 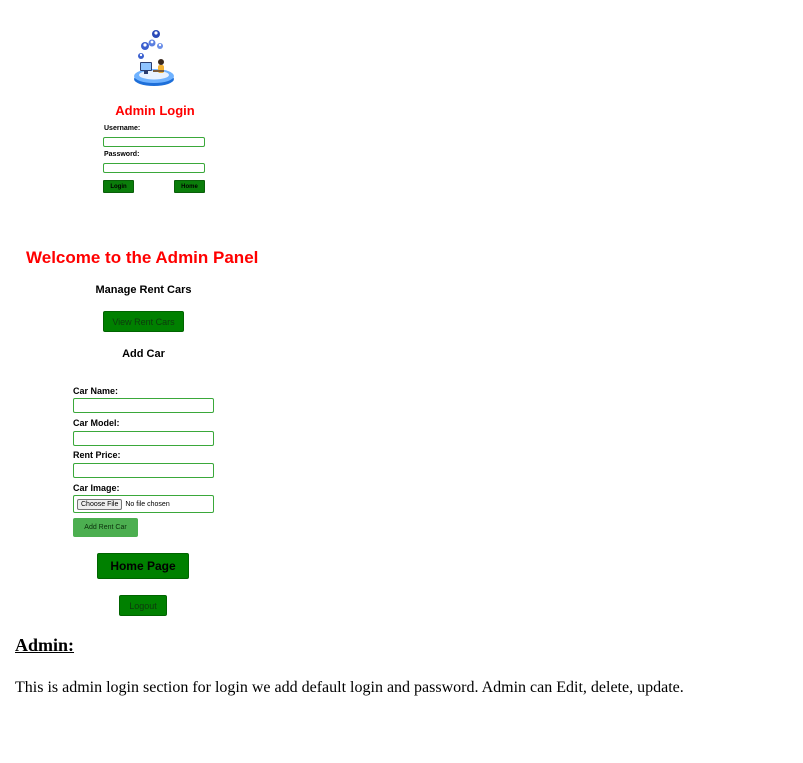 What do you see at coordinates (96, 423) in the screenshot?
I see `car-model-label: Car Model:` at bounding box center [96, 423].